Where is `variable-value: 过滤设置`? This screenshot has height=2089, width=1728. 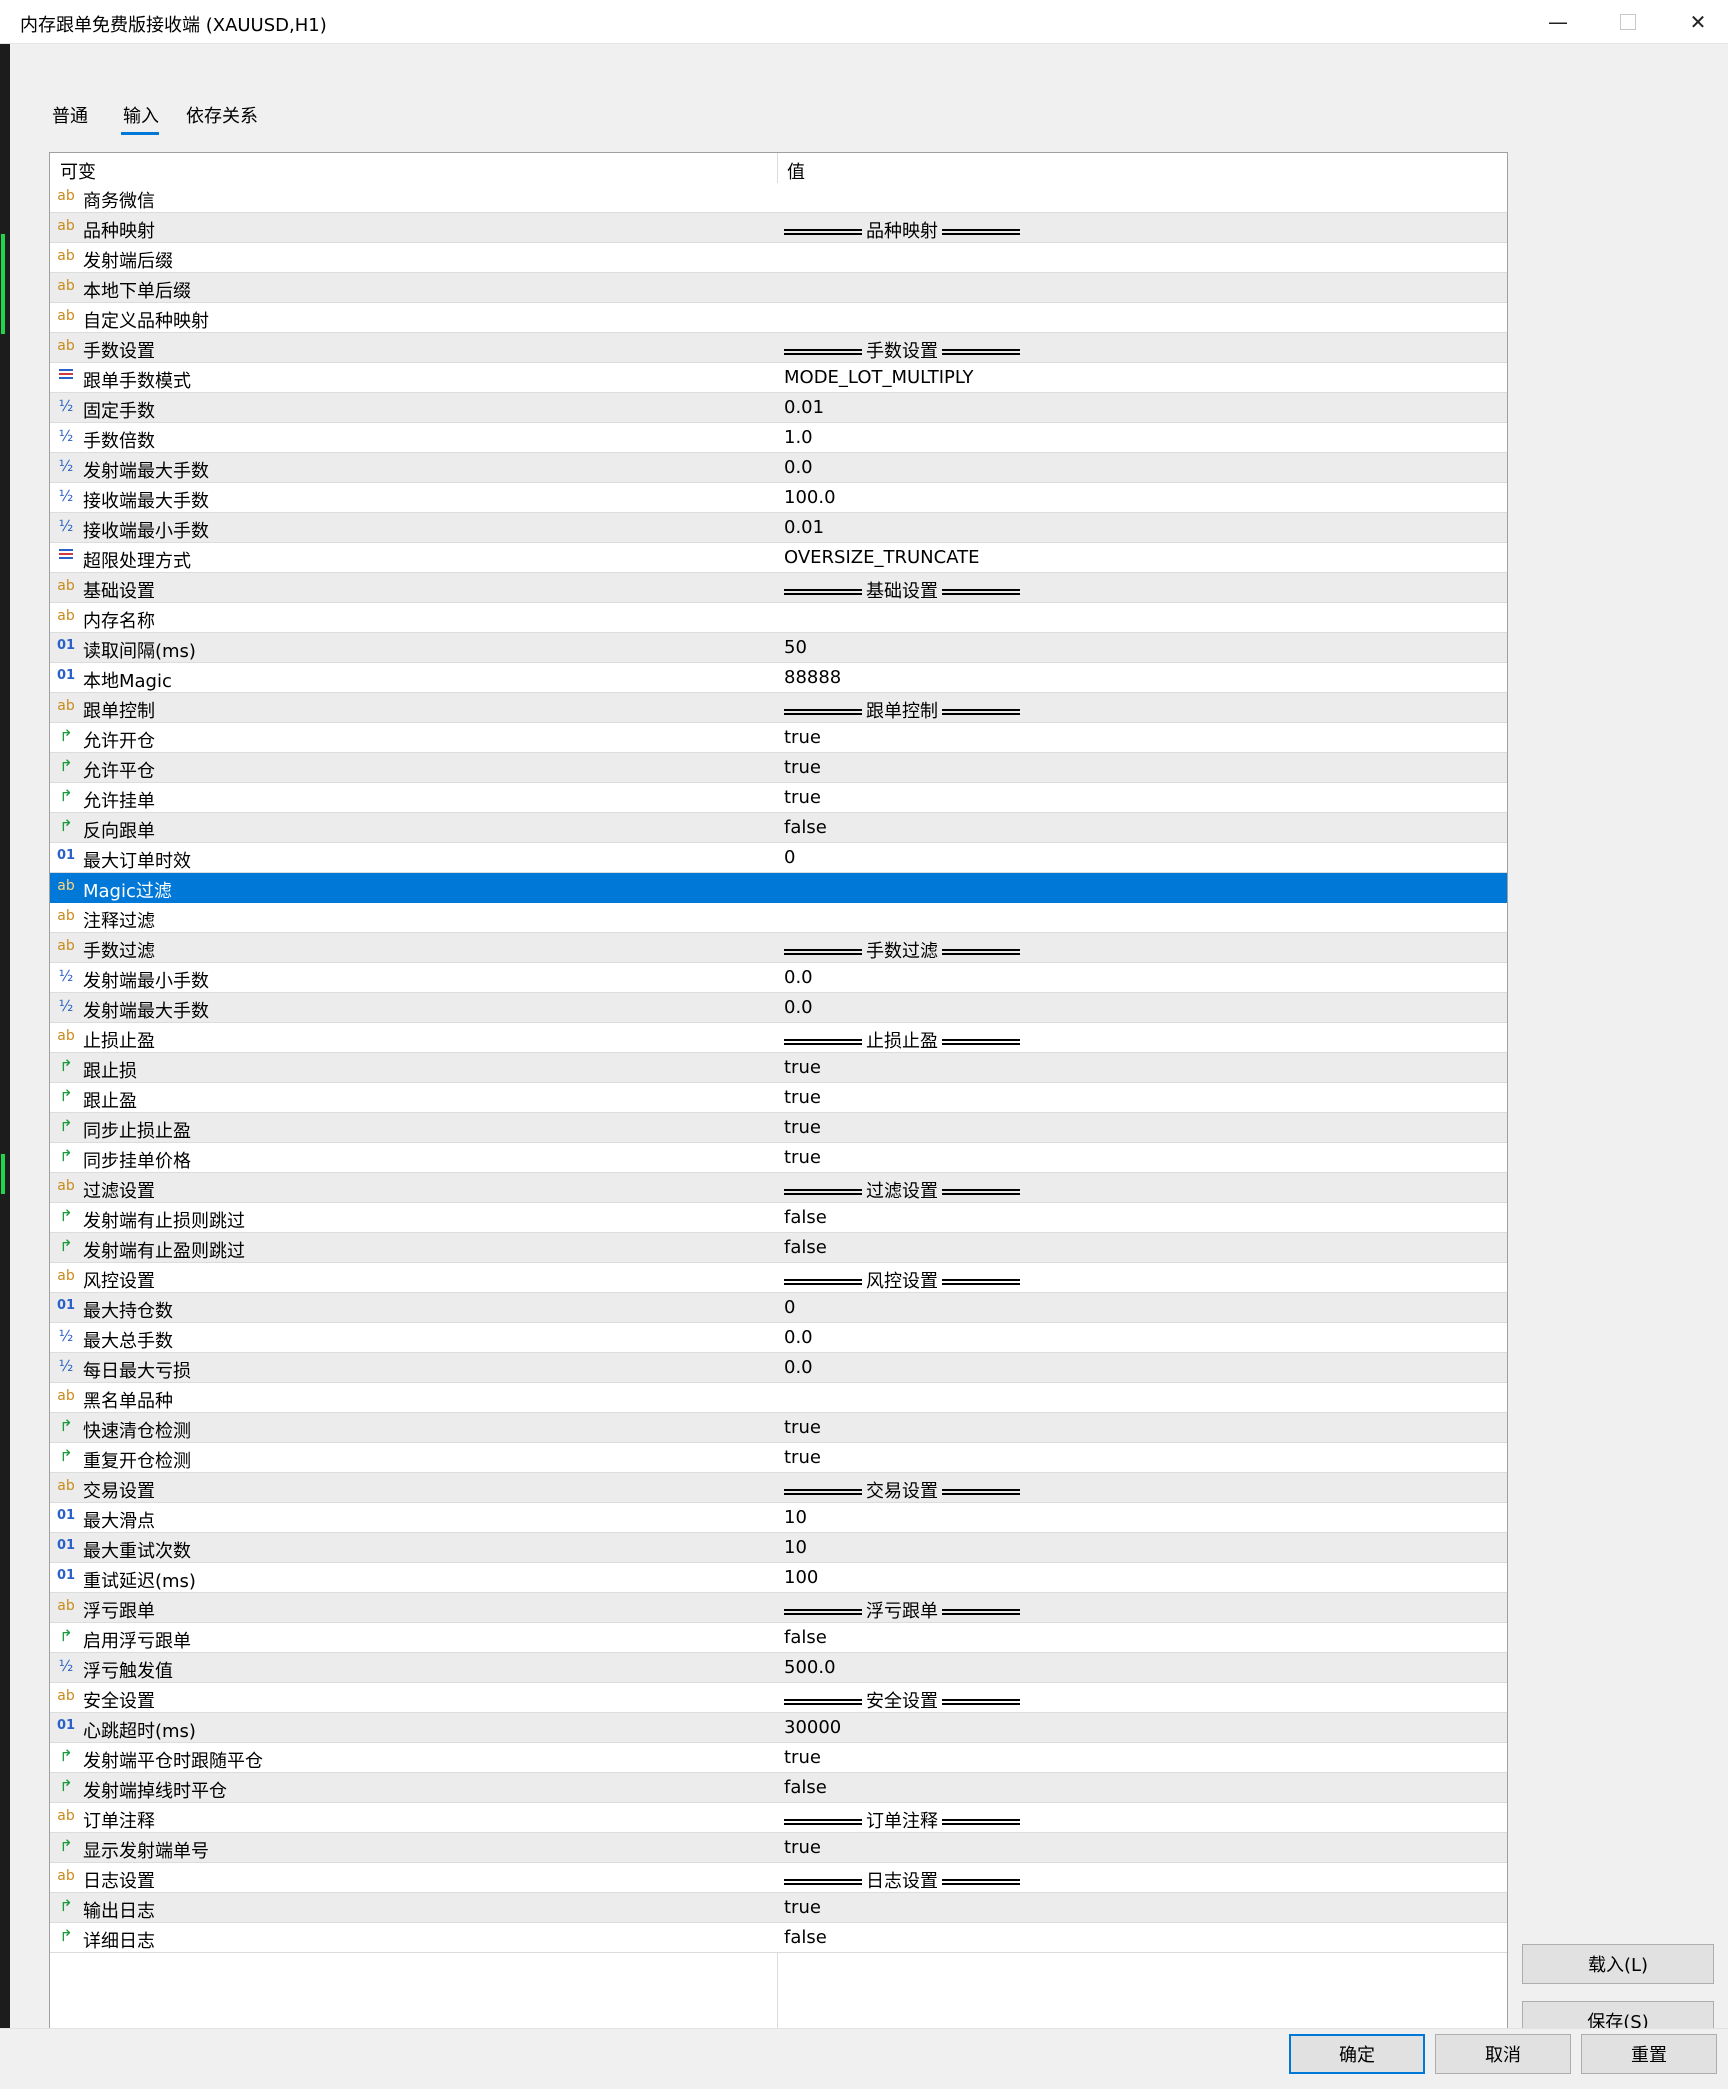
variable-value: 过滤设置 is located at coordinates (902, 1190).